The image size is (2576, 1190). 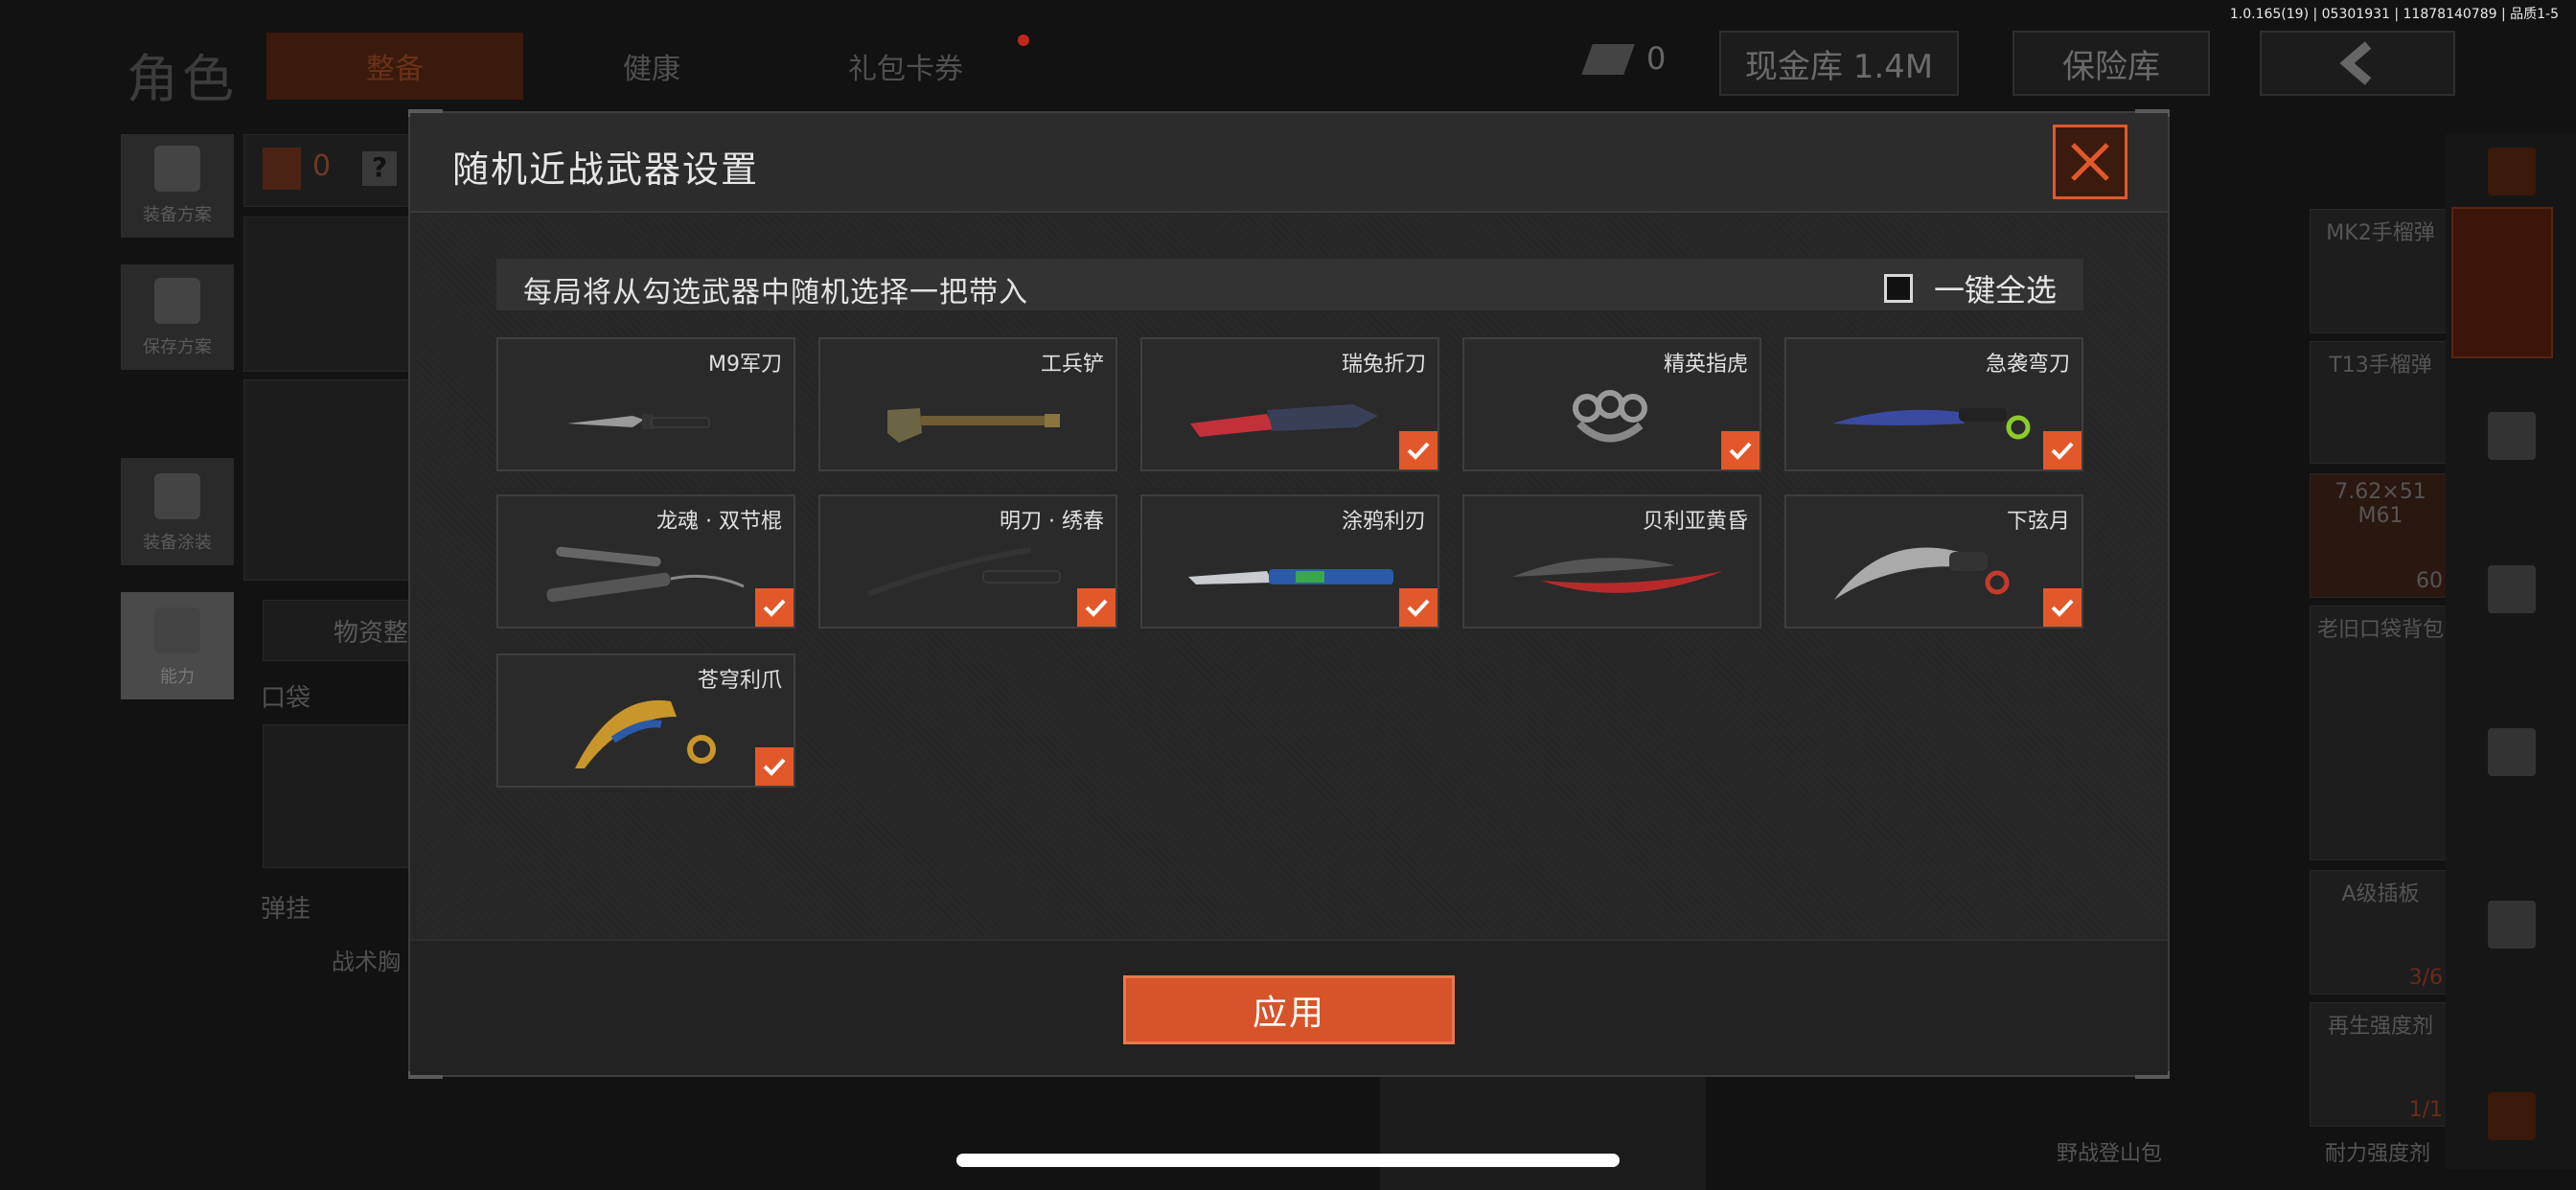 What do you see at coordinates (1933, 404) in the screenshot?
I see `weapon-card-raid-blade: 急袭弯刀` at bounding box center [1933, 404].